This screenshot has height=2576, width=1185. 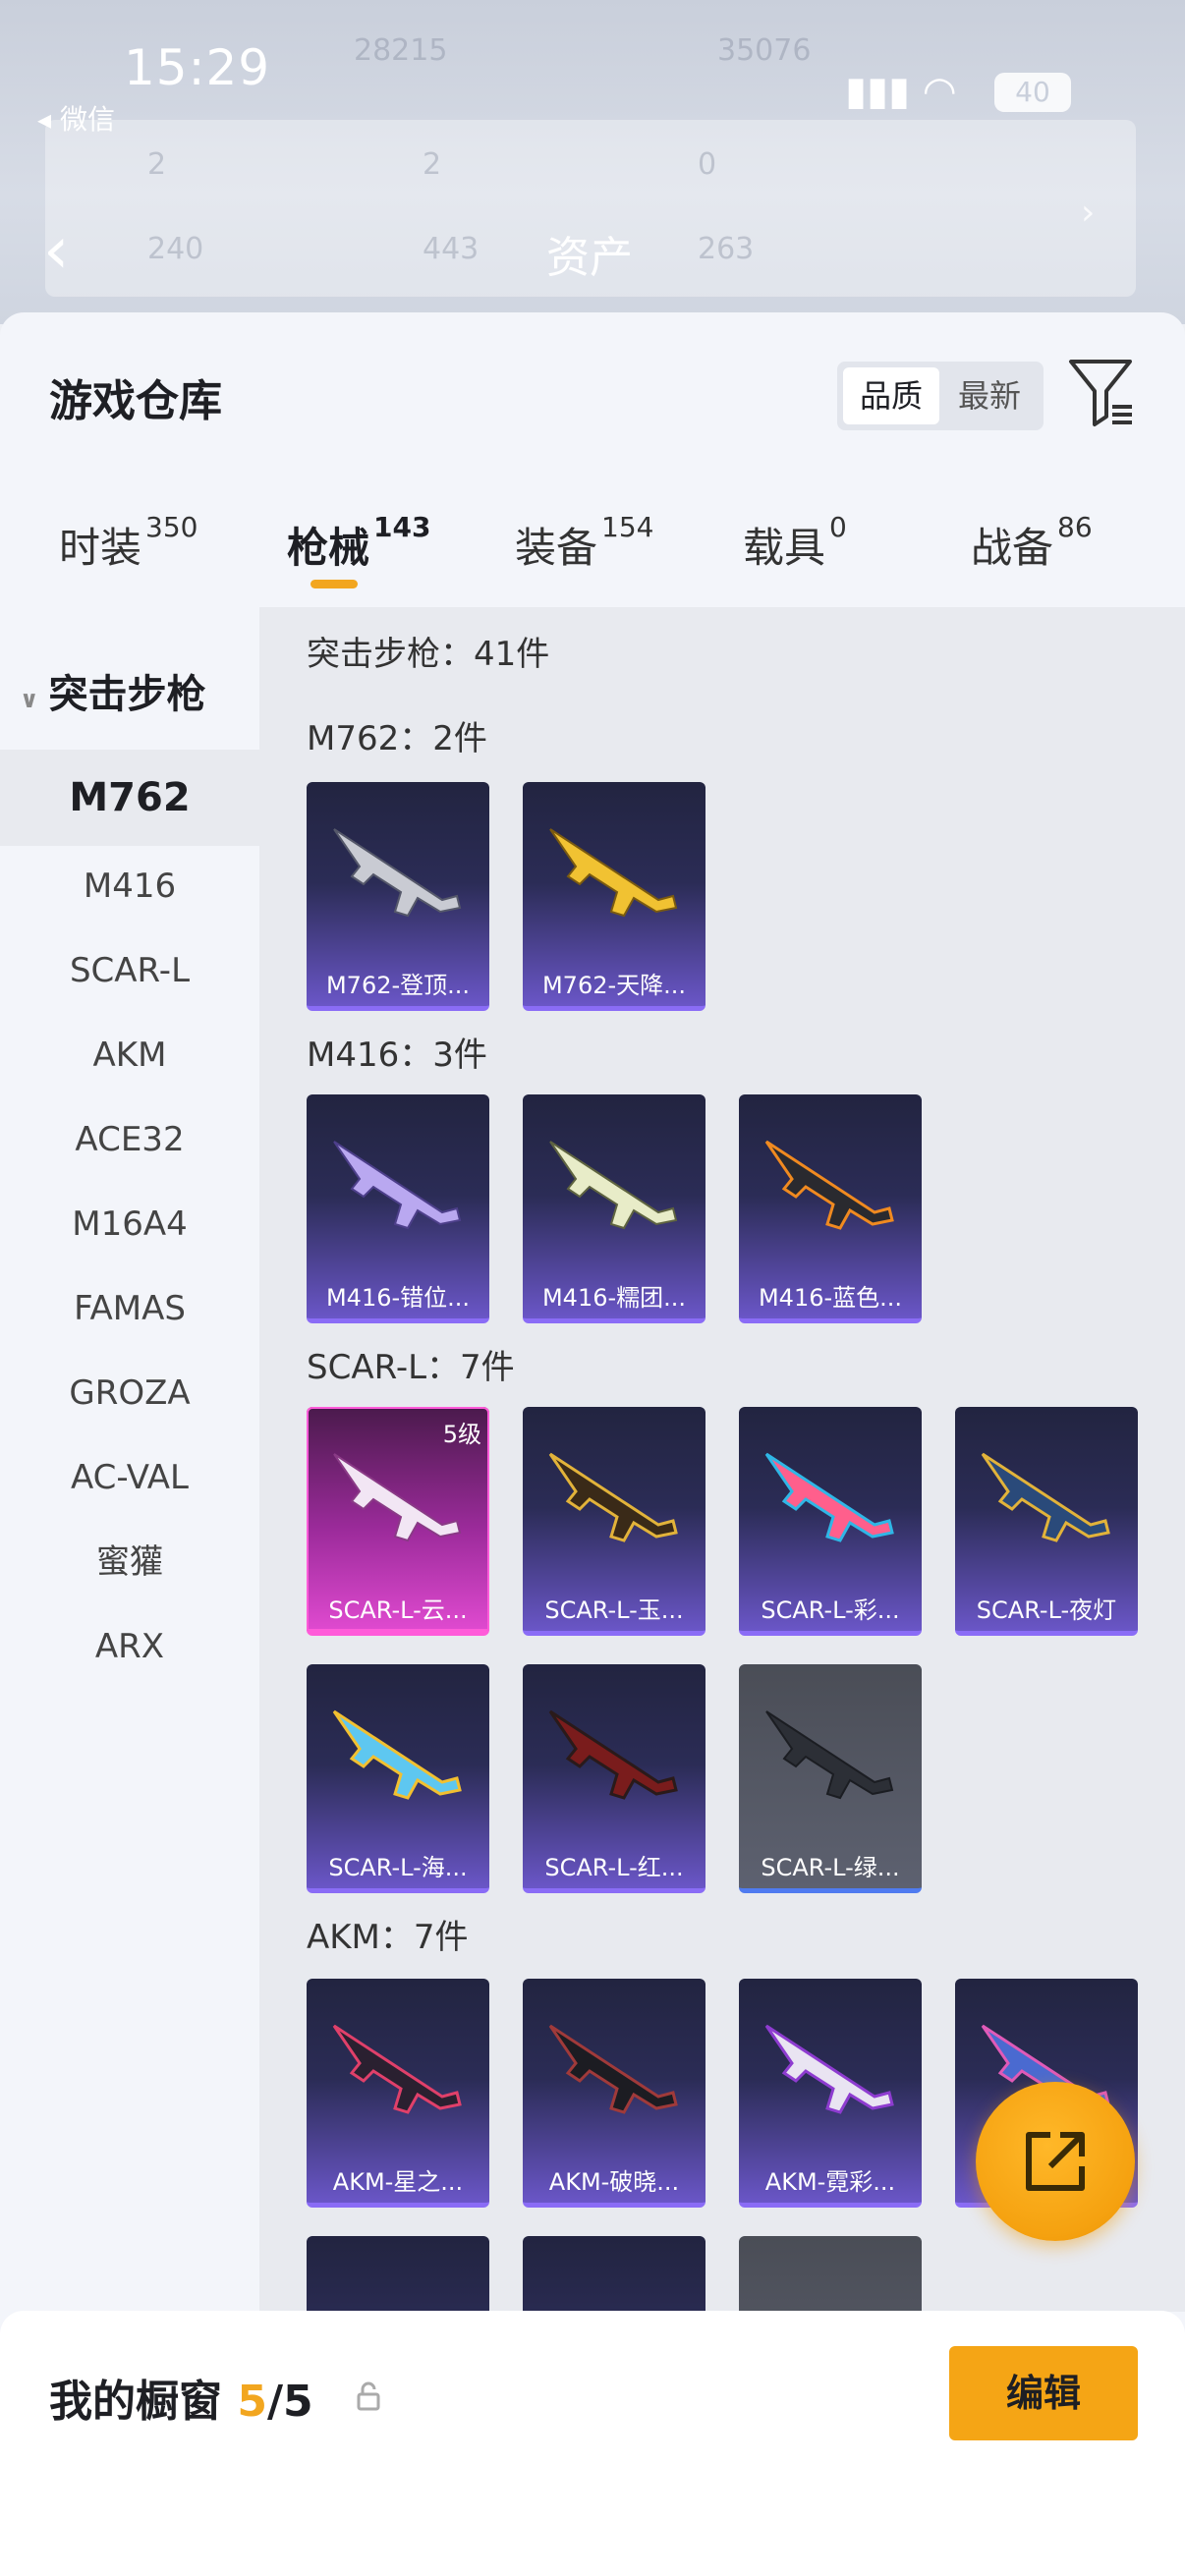 I want to click on stat-value: 28215, so click(x=401, y=50).